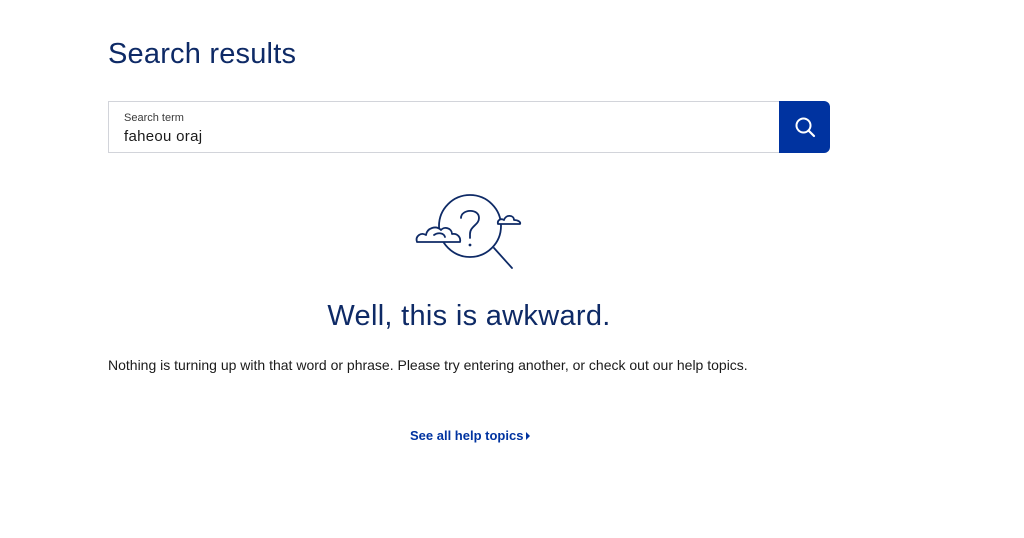 The width and height of the screenshot is (1024, 538). Describe the element at coordinates (202, 54) in the screenshot. I see `page-title: Search results` at that location.